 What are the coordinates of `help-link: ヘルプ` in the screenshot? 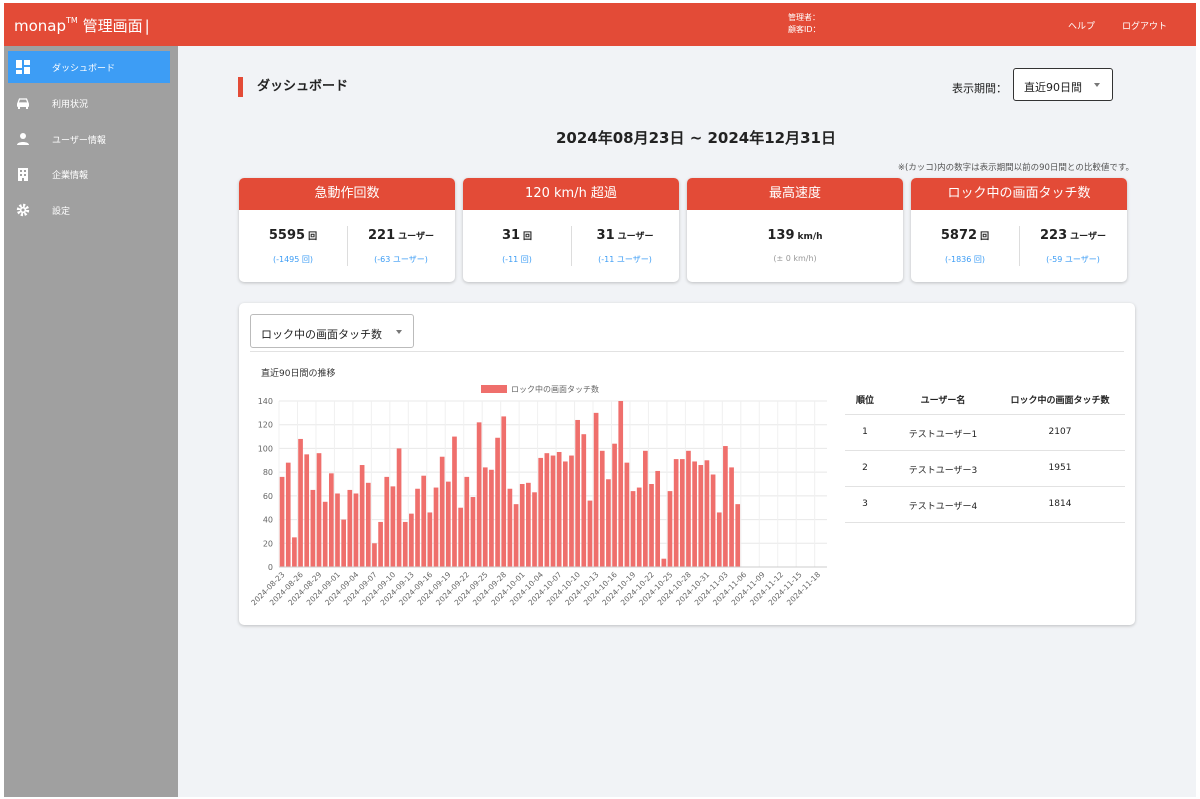 It's located at (1081, 25).